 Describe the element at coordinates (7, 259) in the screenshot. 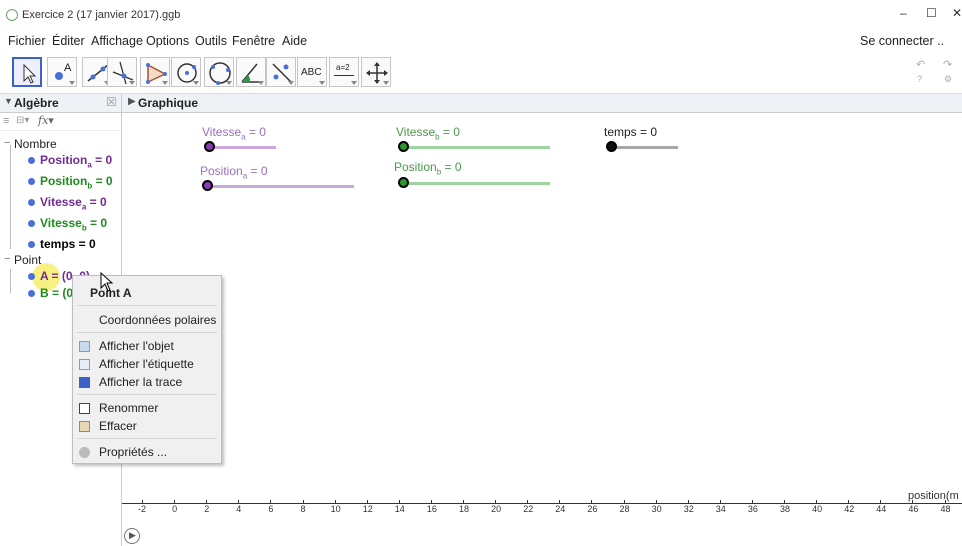

I see `collapse-point-icon: −` at that location.